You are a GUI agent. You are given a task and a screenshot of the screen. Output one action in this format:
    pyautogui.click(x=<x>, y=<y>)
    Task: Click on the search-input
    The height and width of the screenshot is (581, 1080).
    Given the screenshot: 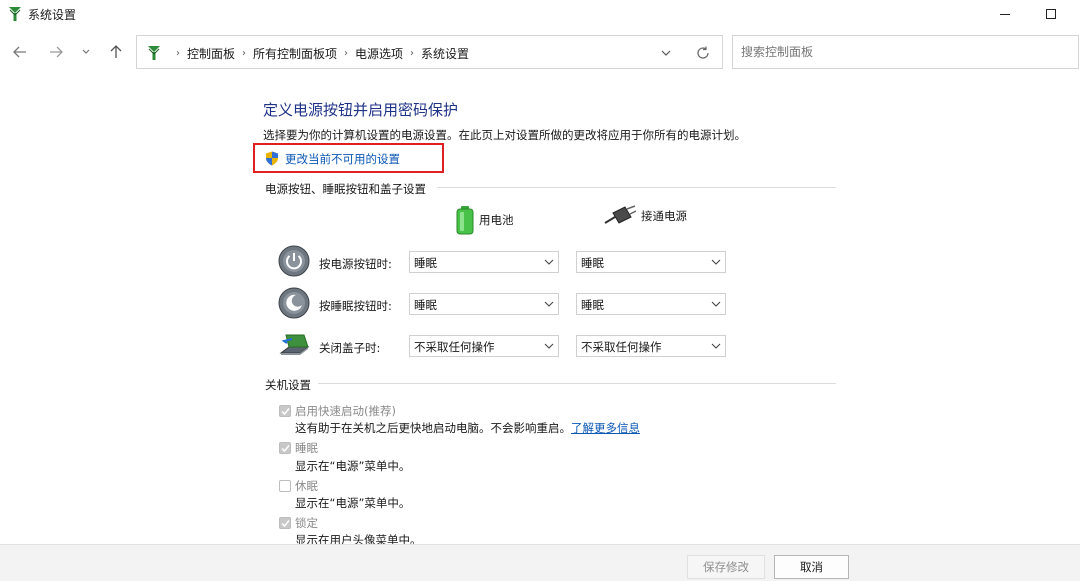 What is the action you would take?
    pyautogui.click(x=905, y=52)
    